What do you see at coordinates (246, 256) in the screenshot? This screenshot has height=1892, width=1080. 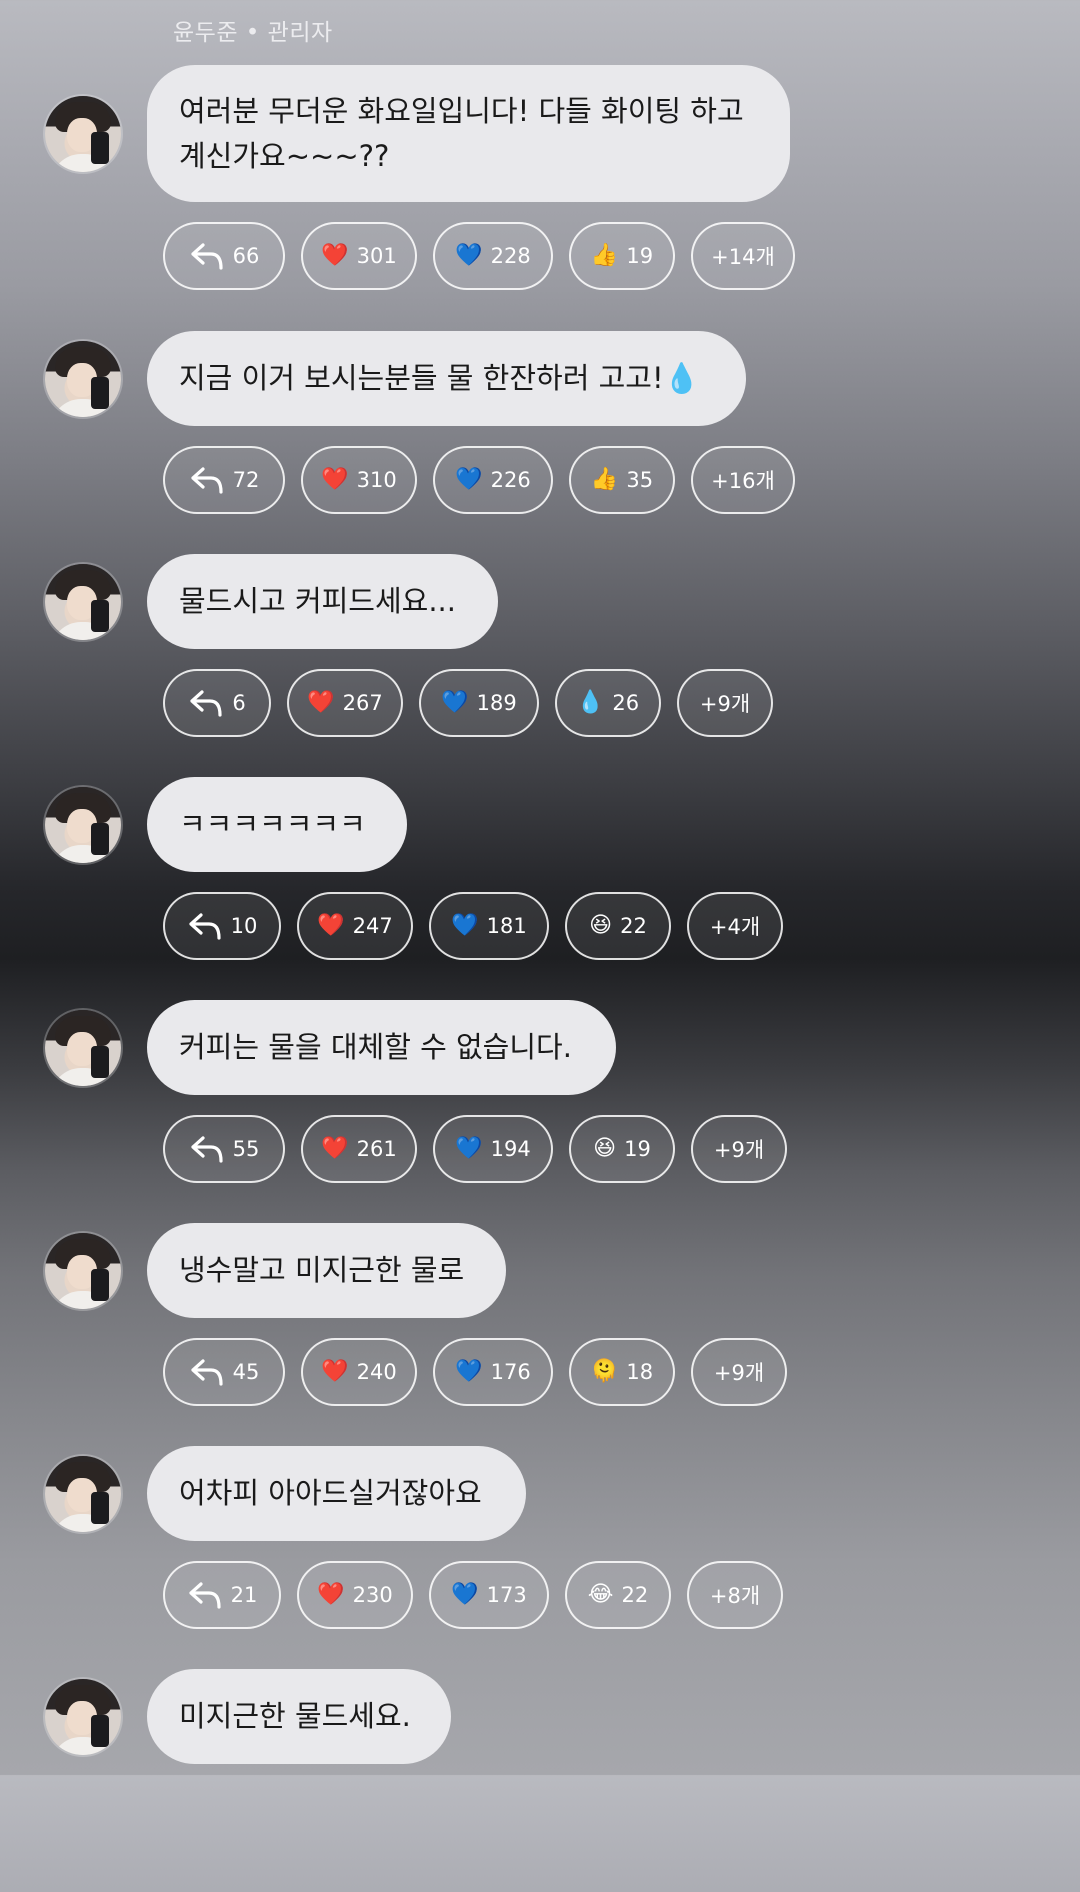 I see `reply-count: 66` at bounding box center [246, 256].